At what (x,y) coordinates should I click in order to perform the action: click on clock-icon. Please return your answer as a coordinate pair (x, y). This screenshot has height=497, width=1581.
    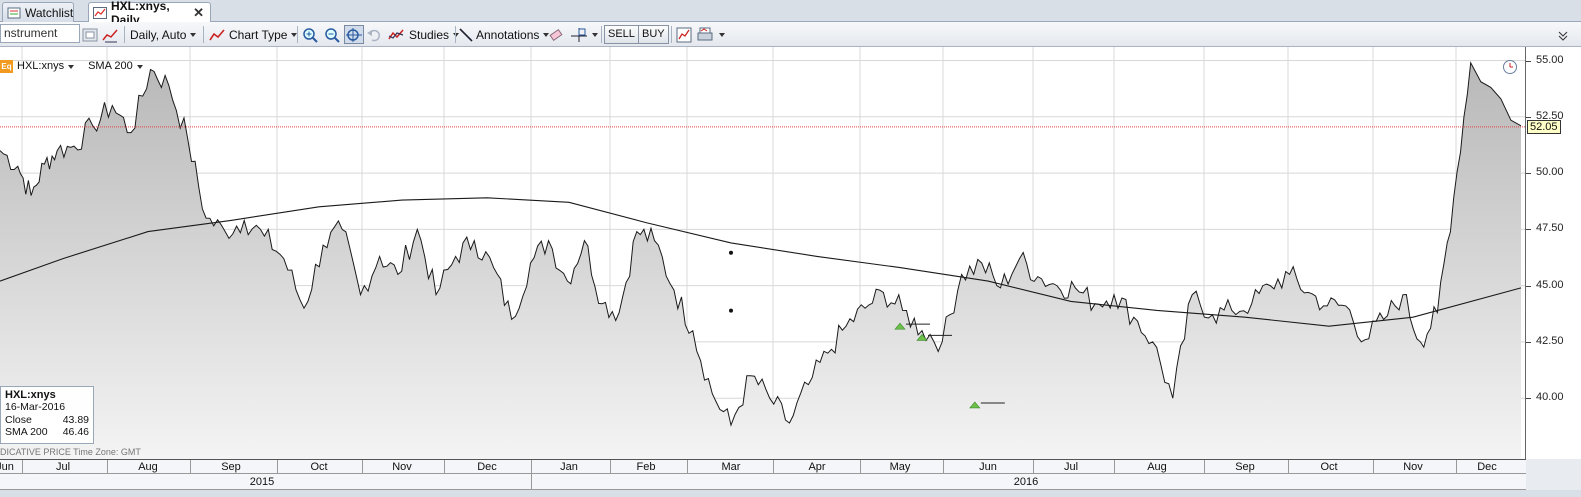
    Looking at the image, I should click on (1510, 68).